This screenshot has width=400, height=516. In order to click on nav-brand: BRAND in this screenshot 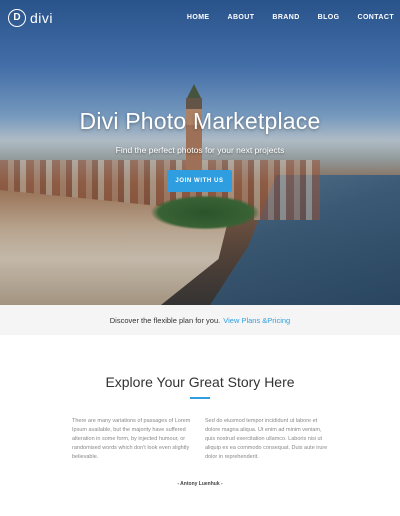, I will do `click(285, 17)`.